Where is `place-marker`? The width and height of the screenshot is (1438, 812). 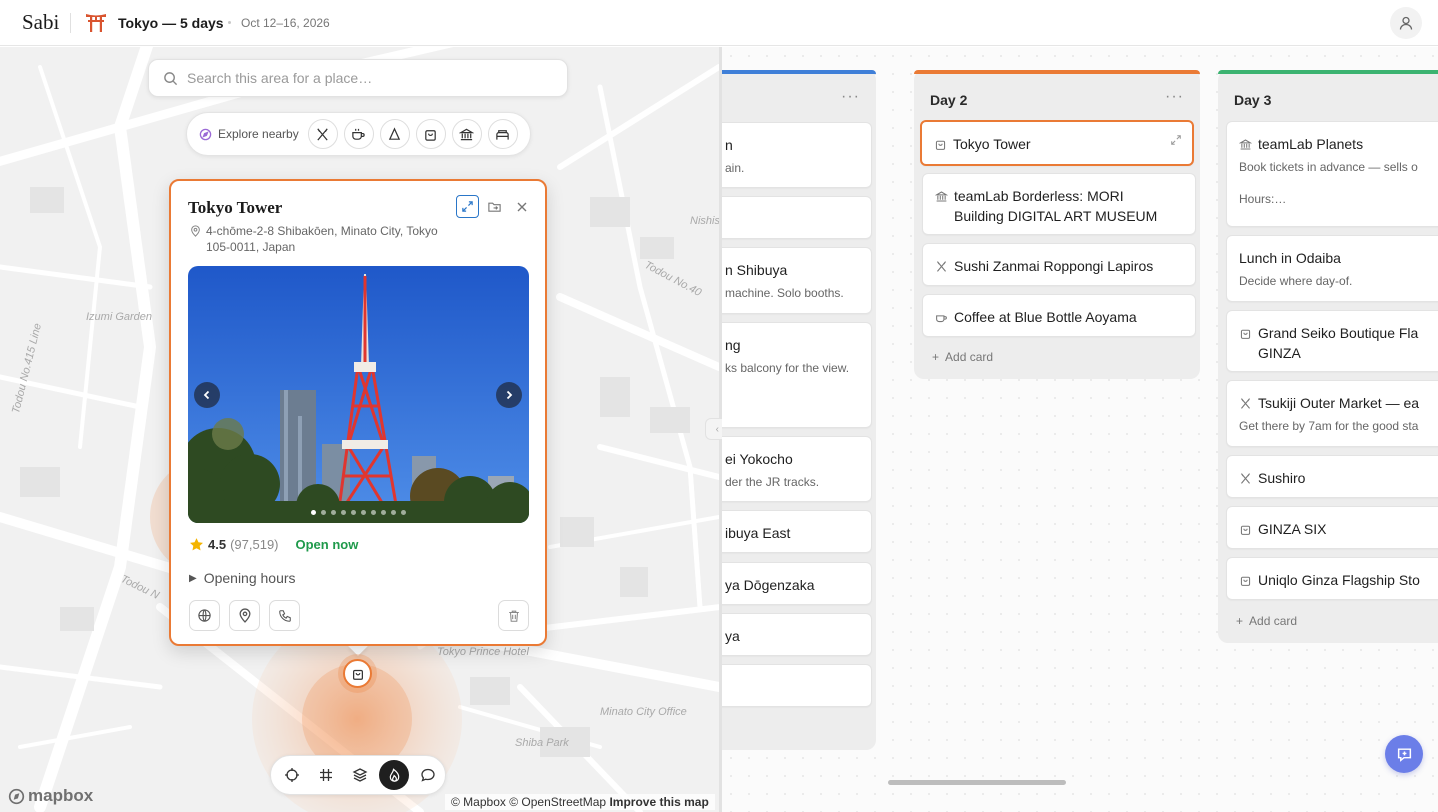 place-marker is located at coordinates (357, 673).